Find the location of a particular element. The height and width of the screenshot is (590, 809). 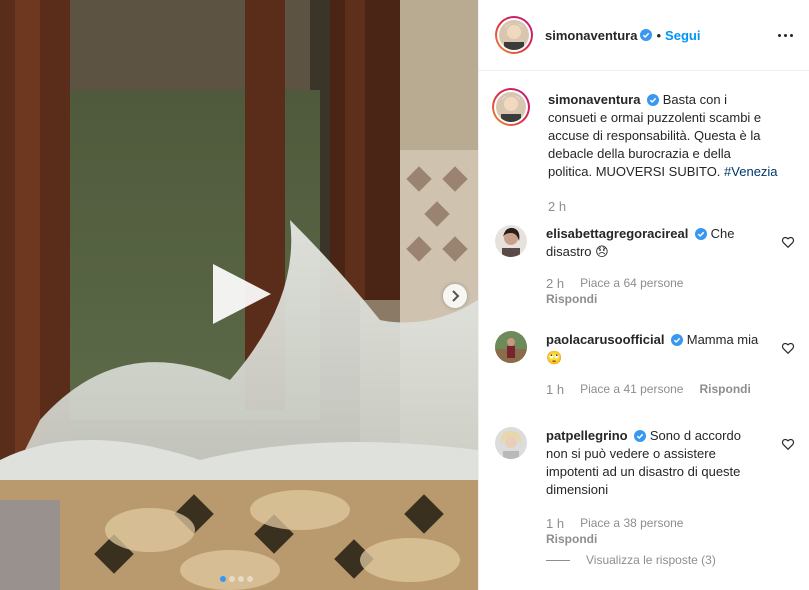

avatar-image is located at coordinates (514, 35).